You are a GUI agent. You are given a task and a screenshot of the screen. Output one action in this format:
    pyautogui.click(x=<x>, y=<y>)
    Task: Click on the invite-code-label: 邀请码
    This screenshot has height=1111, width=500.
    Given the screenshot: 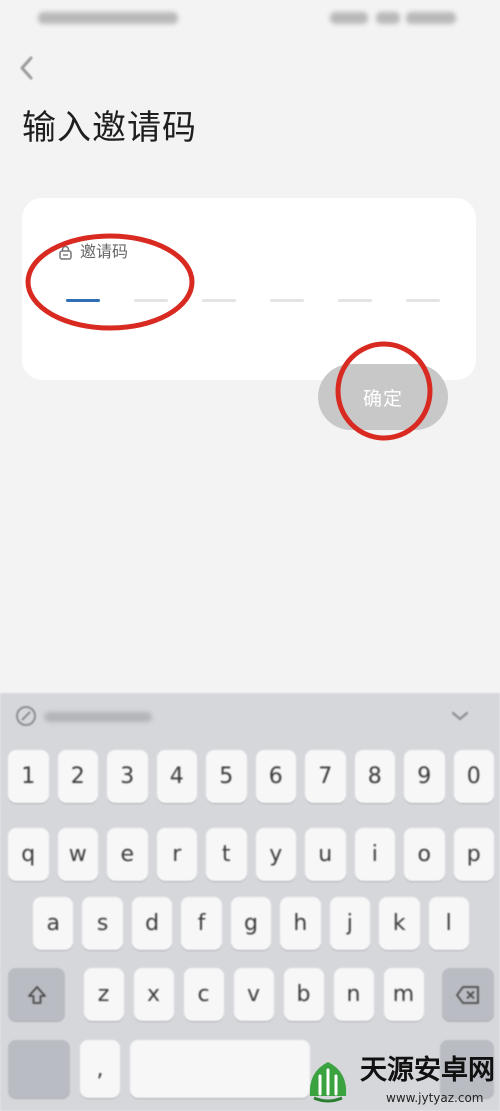 What is the action you would take?
    pyautogui.click(x=104, y=251)
    